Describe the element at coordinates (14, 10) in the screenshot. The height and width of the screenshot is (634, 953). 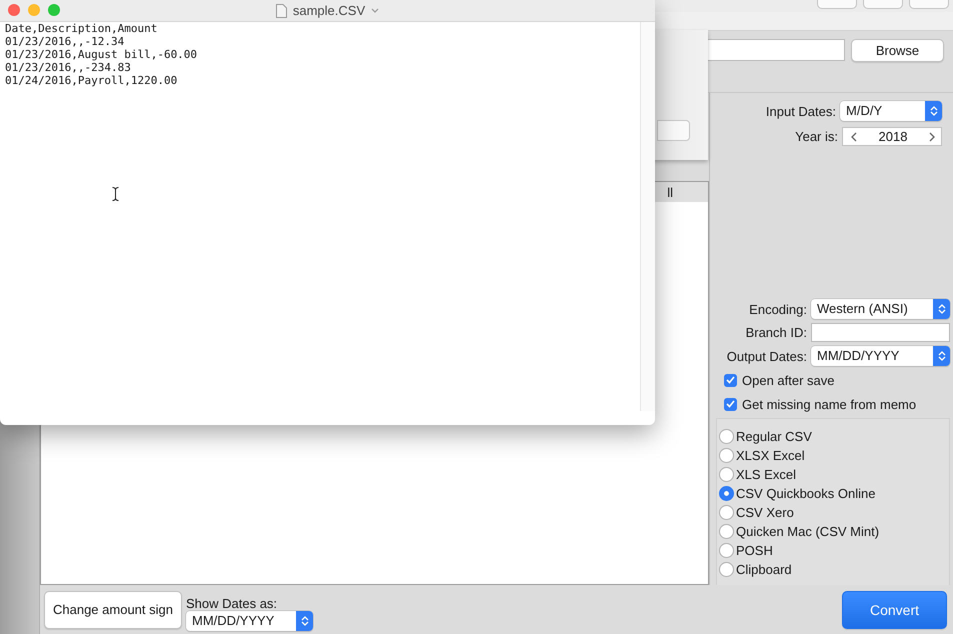
I see `close-button` at that location.